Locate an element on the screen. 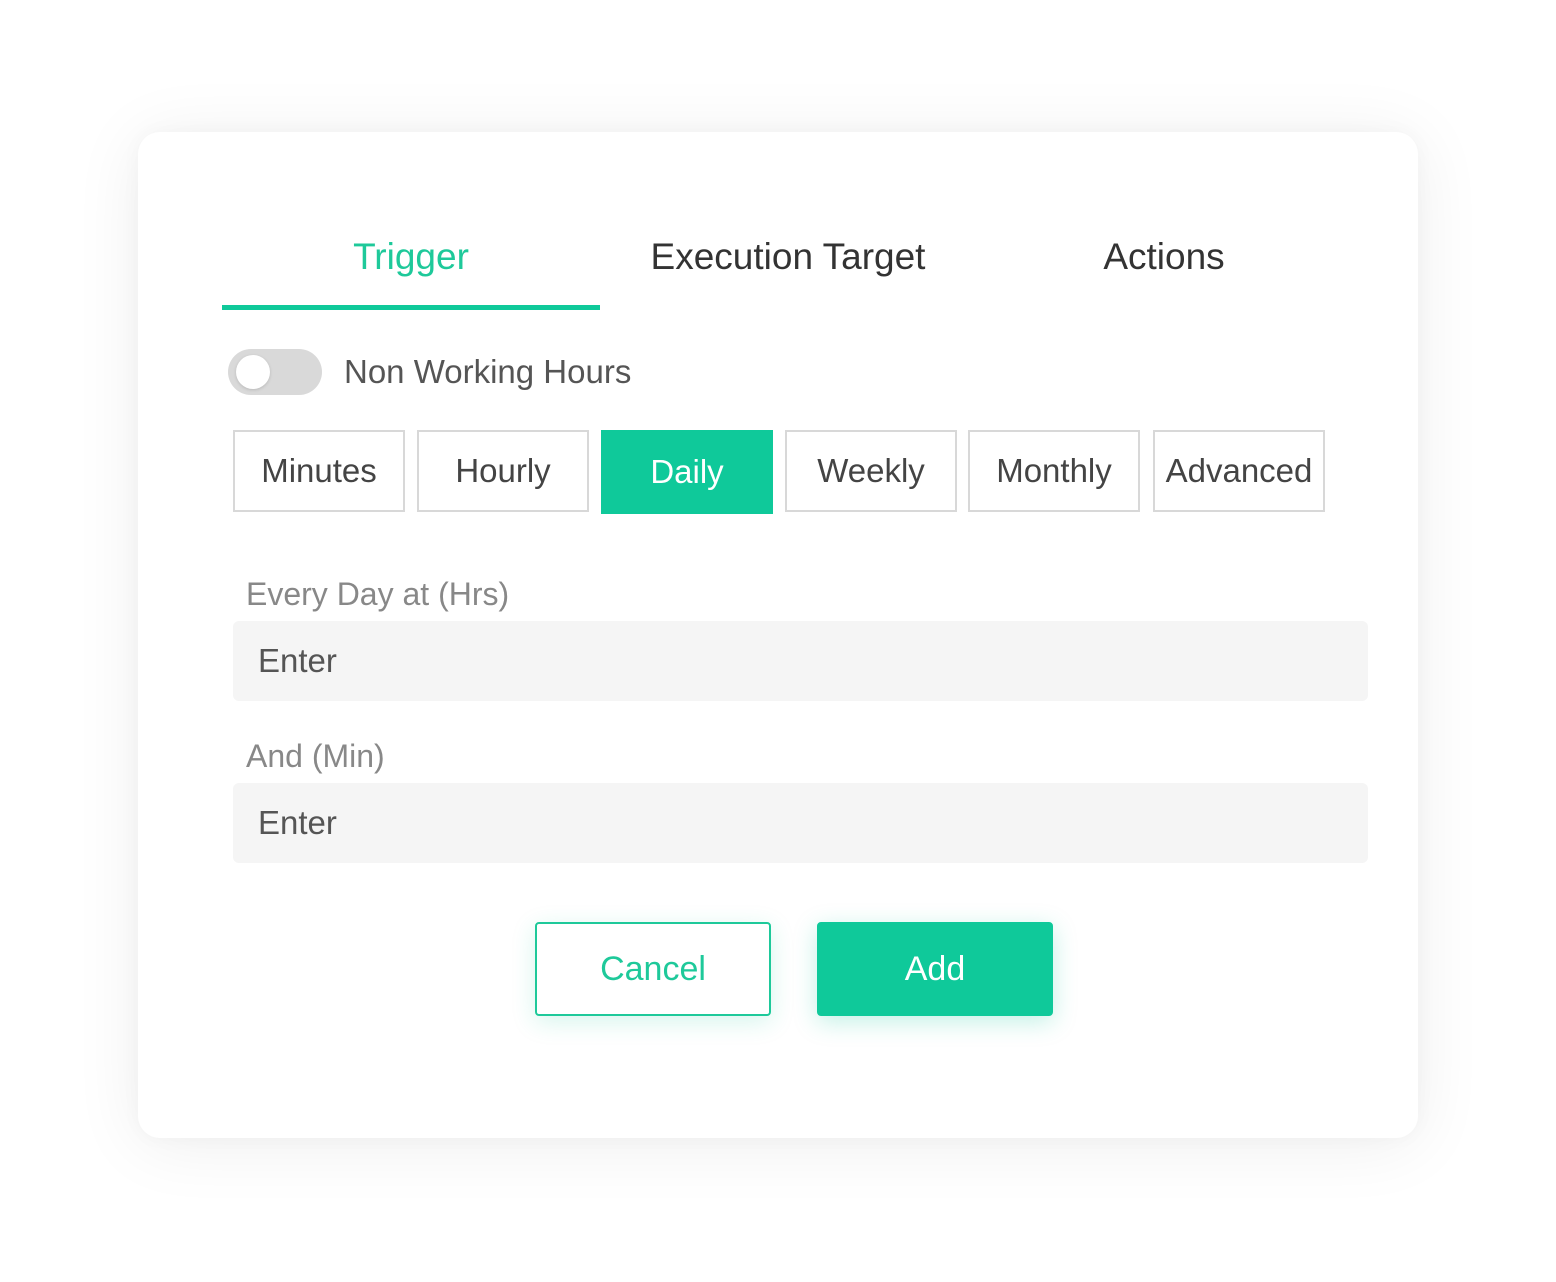 This screenshot has height=1282, width=1556. non-working-hours-row: Non Working Hours is located at coordinates (429, 372).